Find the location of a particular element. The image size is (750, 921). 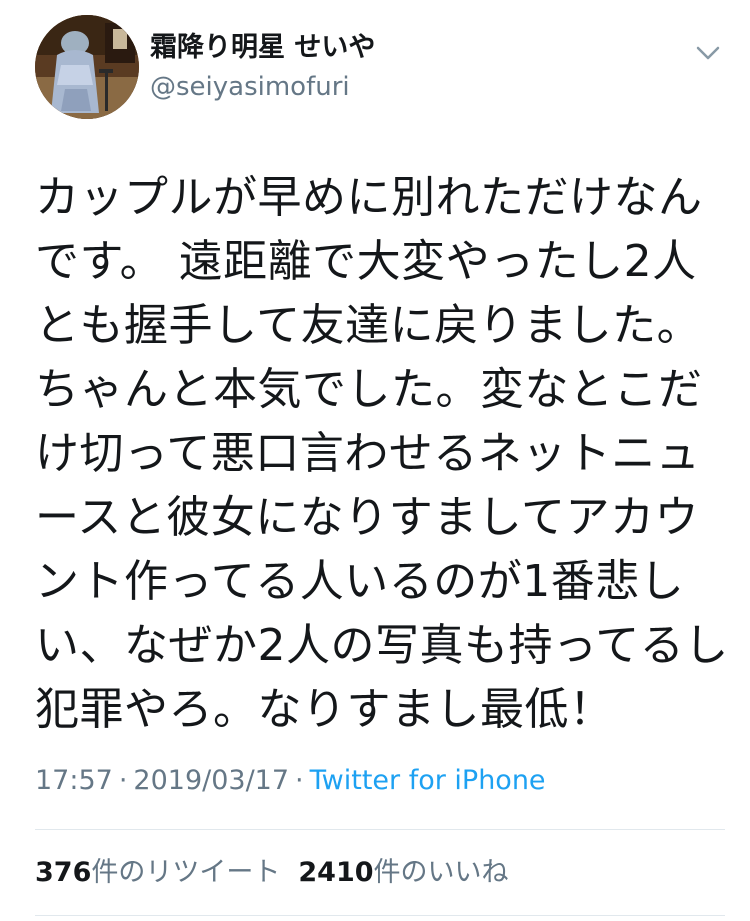

divider is located at coordinates (380, 829).